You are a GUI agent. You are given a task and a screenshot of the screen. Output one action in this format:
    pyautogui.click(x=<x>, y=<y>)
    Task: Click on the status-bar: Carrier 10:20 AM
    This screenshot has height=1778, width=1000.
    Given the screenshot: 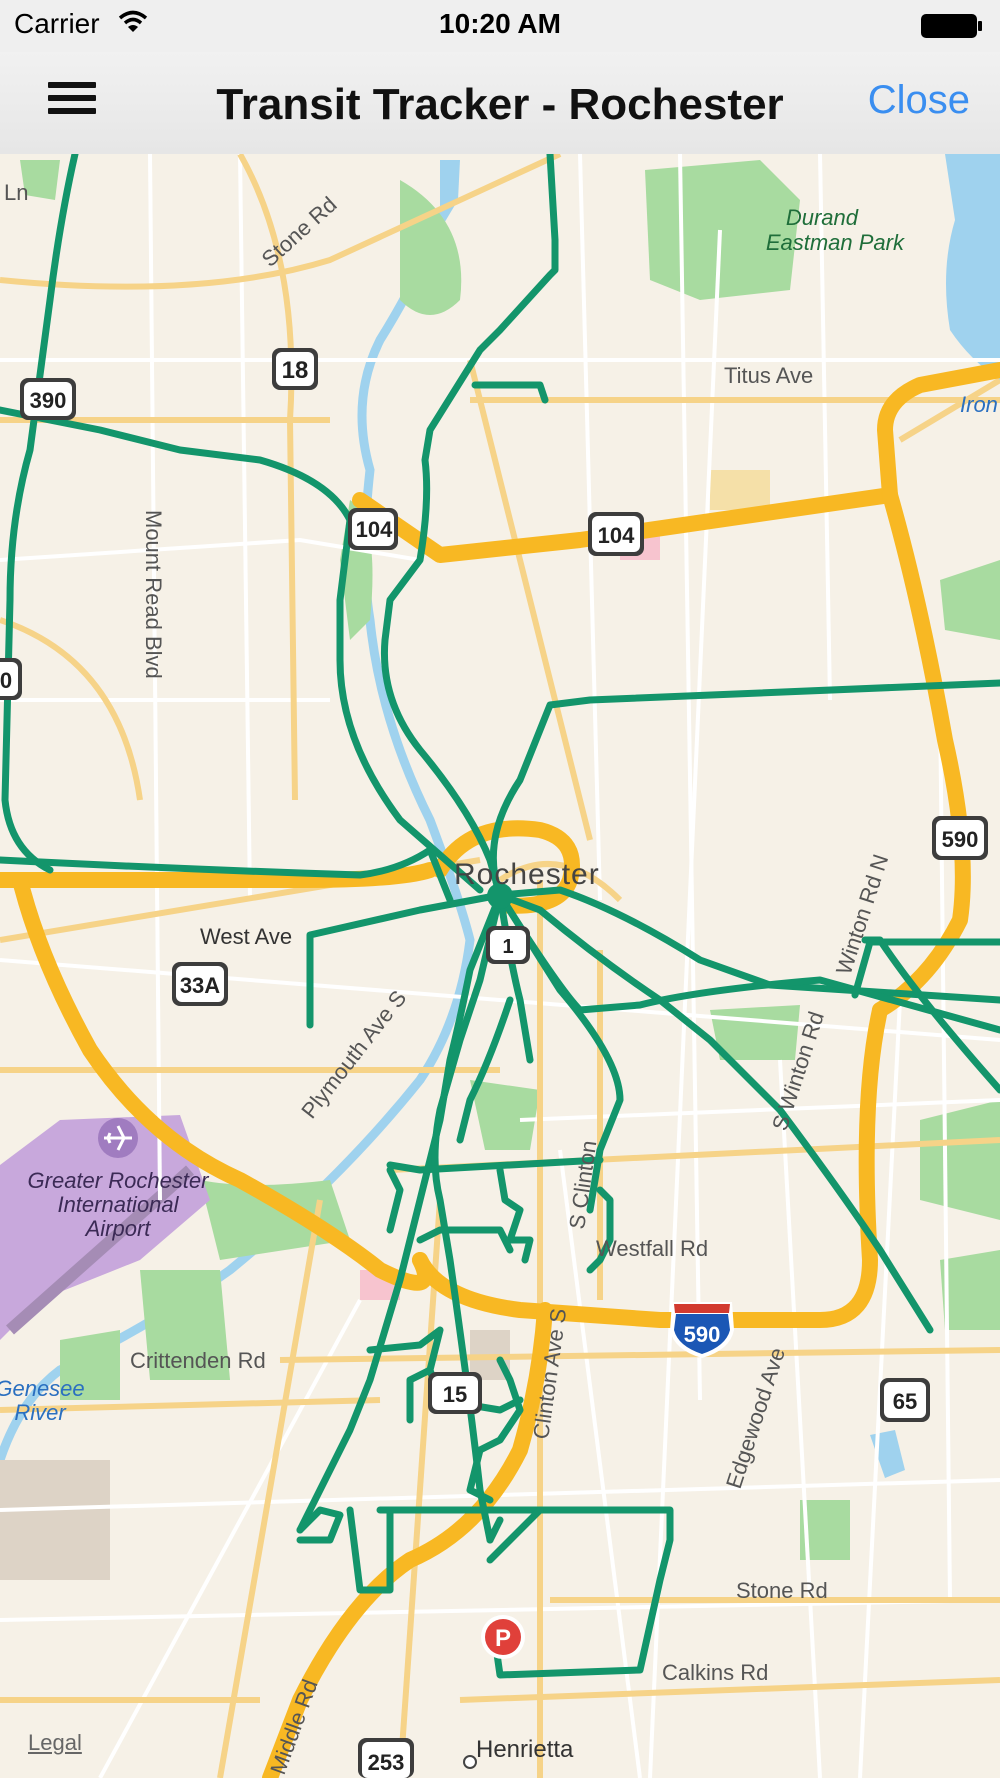 What is the action you would take?
    pyautogui.click(x=500, y=26)
    